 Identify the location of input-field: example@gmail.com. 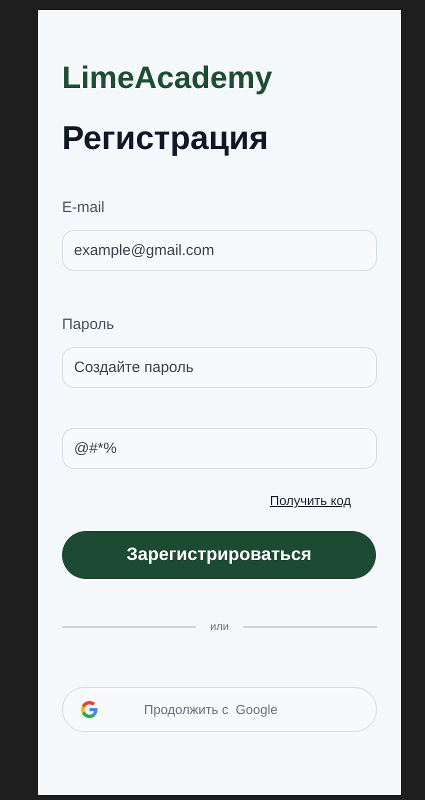
(219, 250).